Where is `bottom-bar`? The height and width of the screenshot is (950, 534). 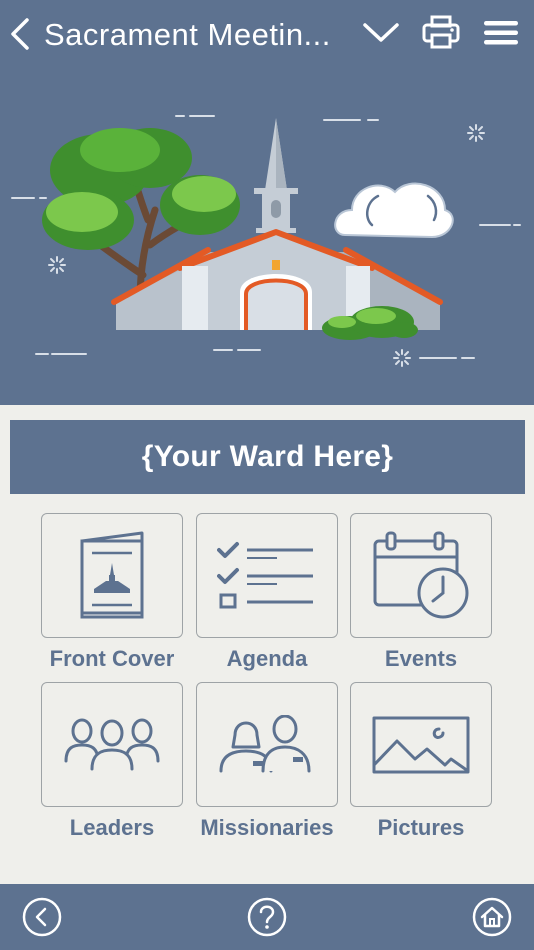
bottom-bar is located at coordinates (267, 917).